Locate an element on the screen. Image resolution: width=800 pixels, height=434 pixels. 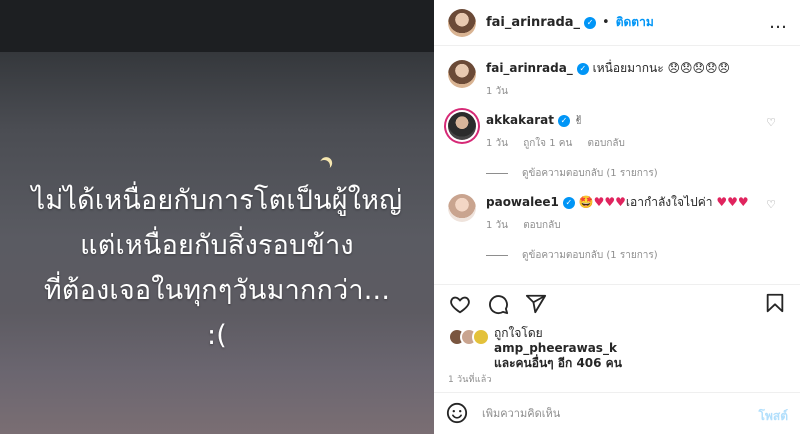
comment-item: fai_arinrada_ ✓ เหนื่อยมากนะ 😞😞😞😞😞 1 วัน is located at coordinates (618, 79).